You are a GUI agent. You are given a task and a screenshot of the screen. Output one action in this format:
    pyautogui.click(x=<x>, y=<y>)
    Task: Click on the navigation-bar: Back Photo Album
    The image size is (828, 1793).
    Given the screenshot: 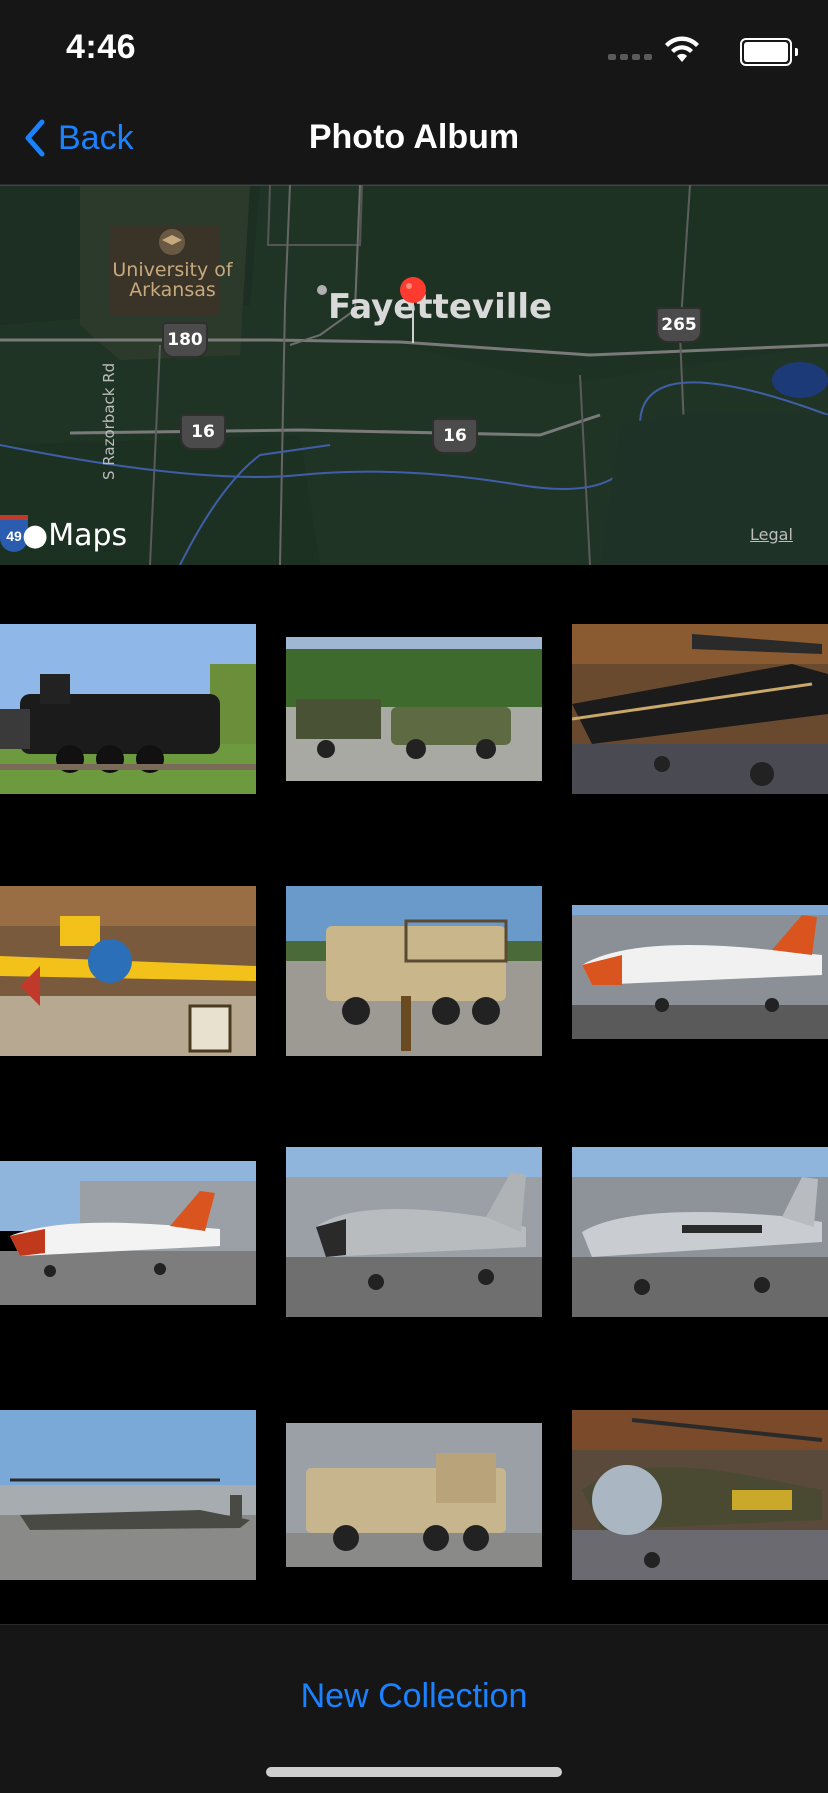 What is the action you would take?
    pyautogui.click(x=414, y=140)
    